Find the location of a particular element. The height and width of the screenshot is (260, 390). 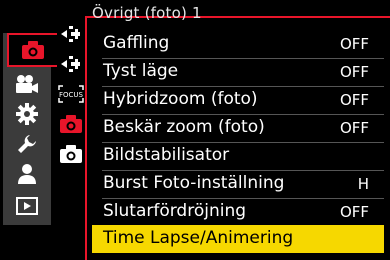

main-tab-video is located at coordinates (27, 84).